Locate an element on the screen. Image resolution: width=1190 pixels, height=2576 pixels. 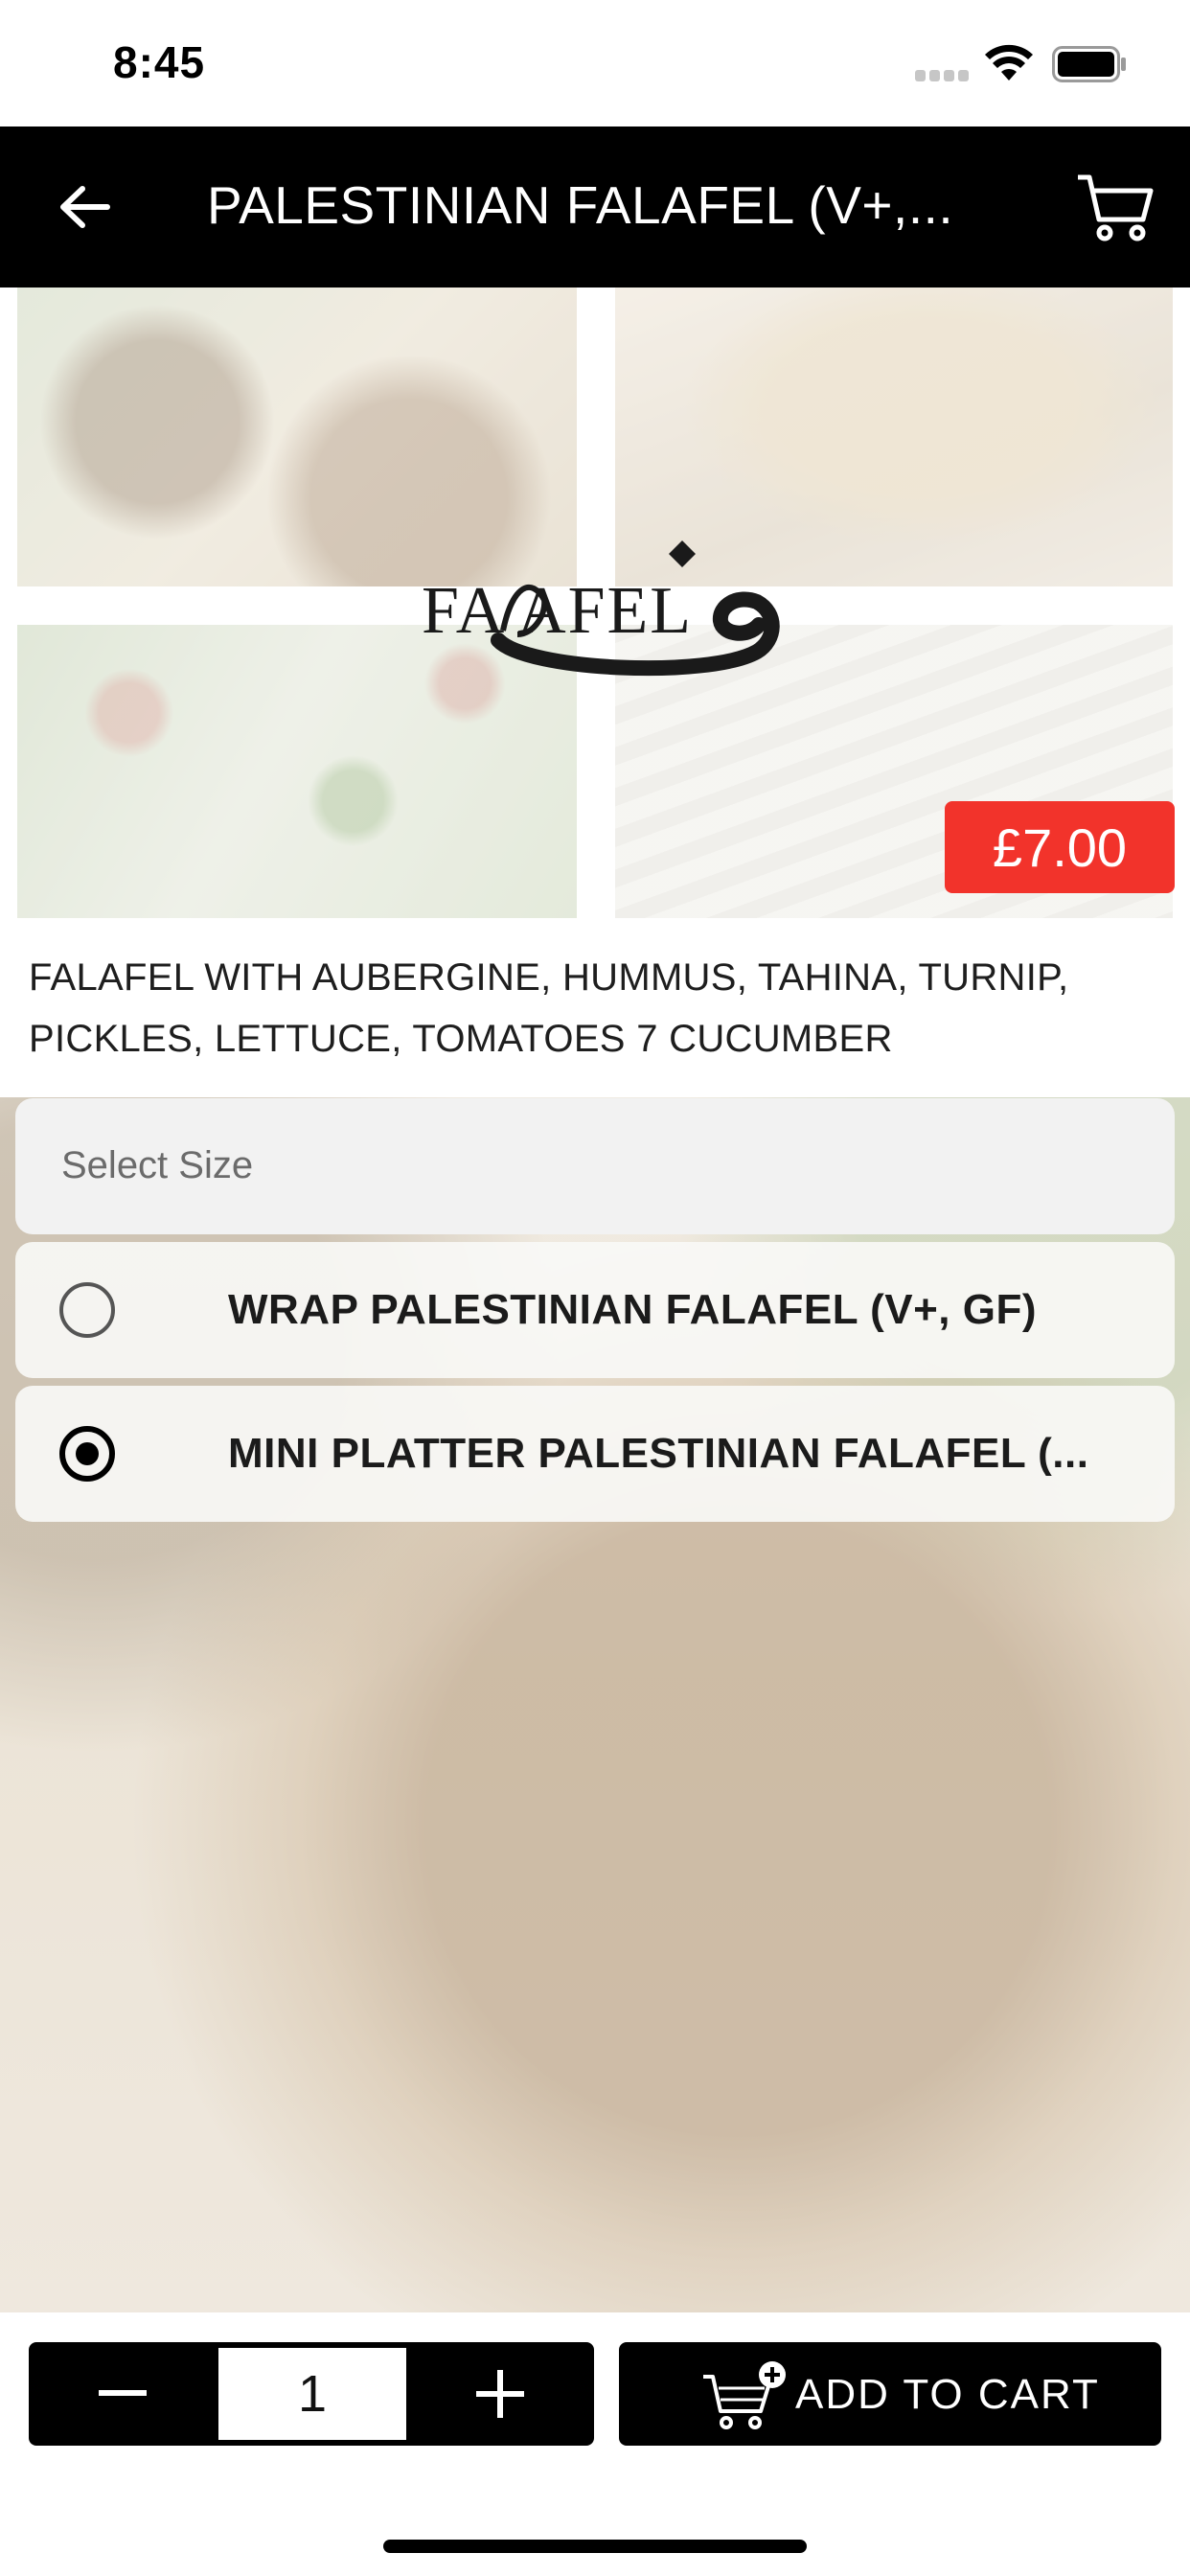
add-to-cart-icon is located at coordinates (745, 2395).